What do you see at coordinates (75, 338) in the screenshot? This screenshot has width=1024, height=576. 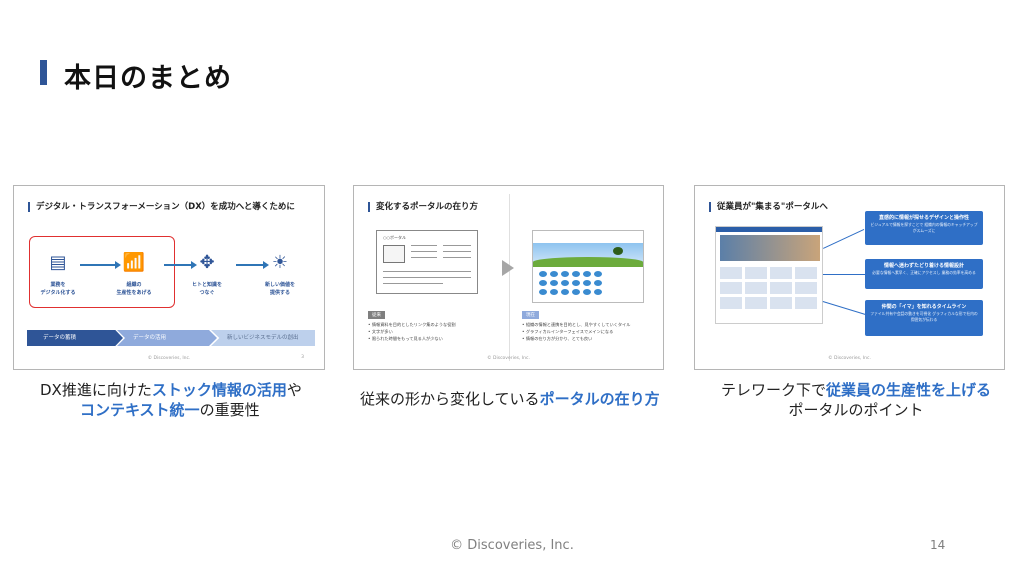 I see `chevron-data-accumulation: データの蓄積` at bounding box center [75, 338].